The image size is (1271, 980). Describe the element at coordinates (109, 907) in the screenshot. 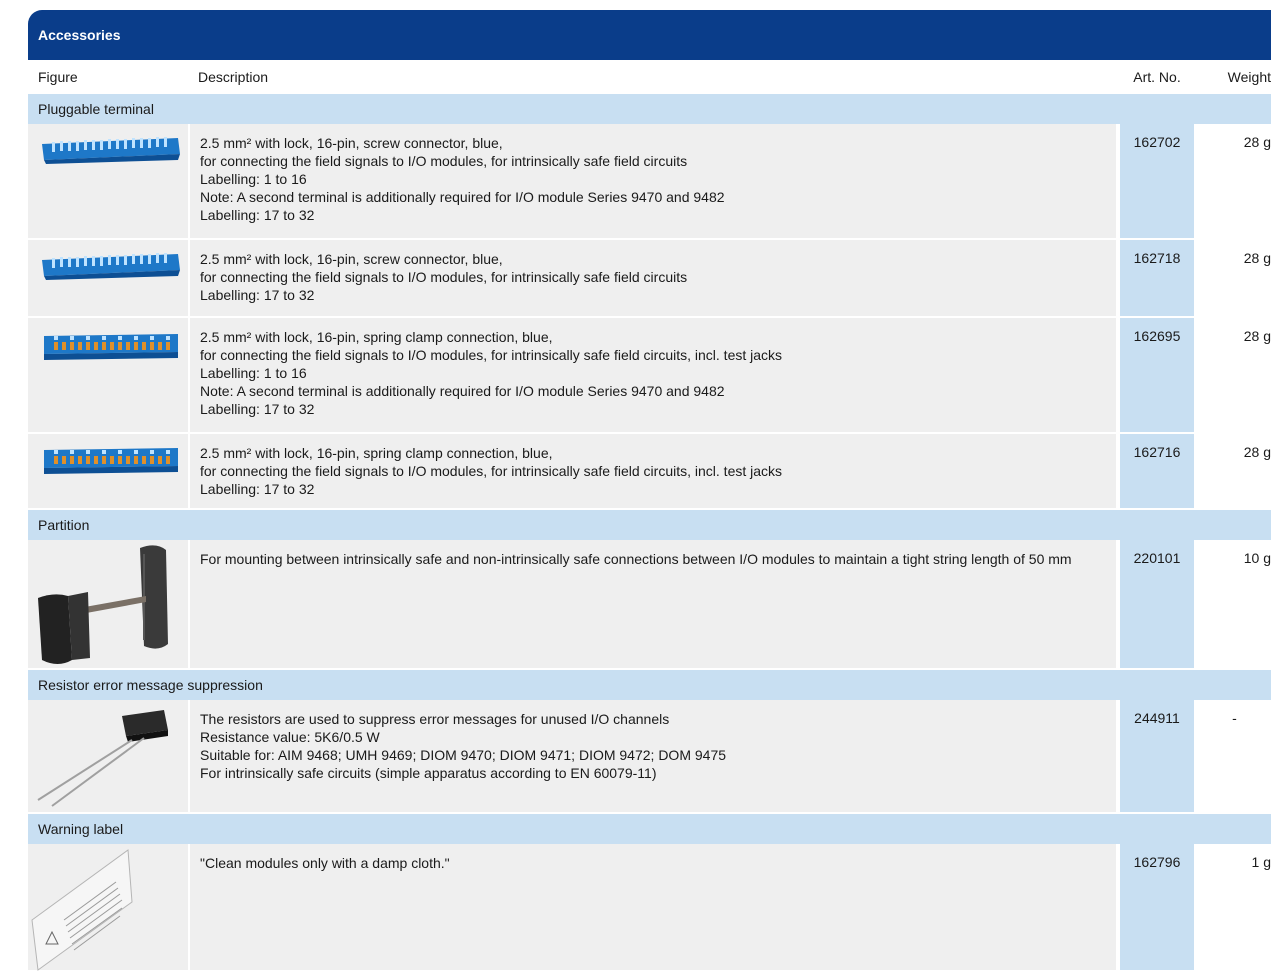

I see `warning-label-icon` at that location.